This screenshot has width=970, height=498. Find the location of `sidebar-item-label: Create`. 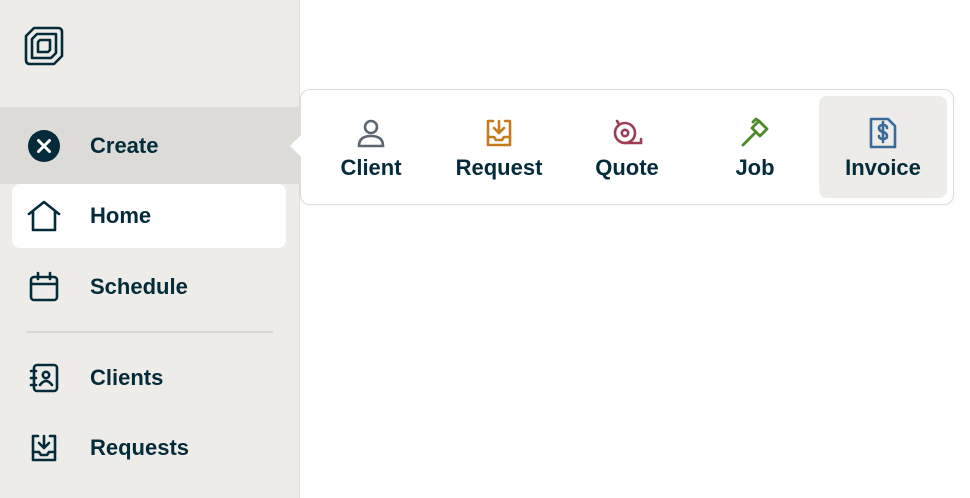

sidebar-item-label: Create is located at coordinates (124, 145).